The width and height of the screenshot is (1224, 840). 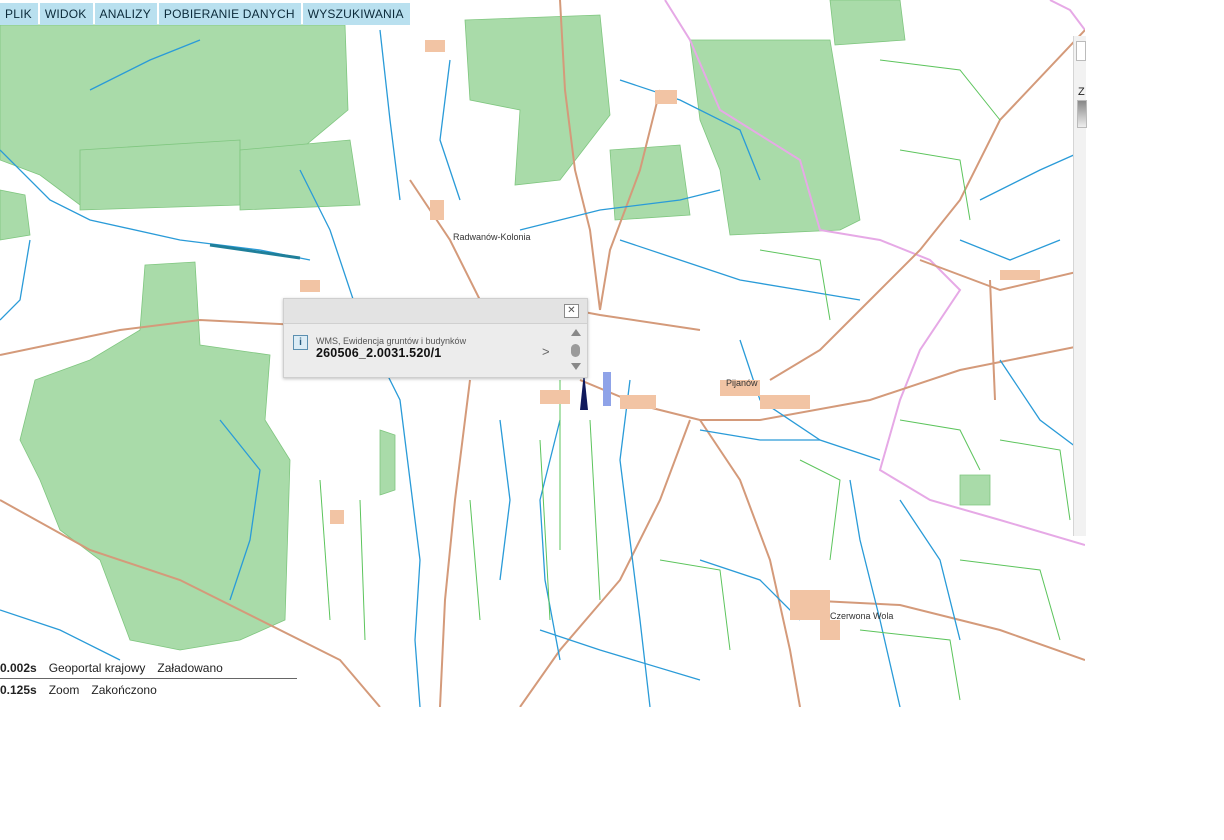 I want to click on status-time: 0.002s, so click(x=18, y=668).